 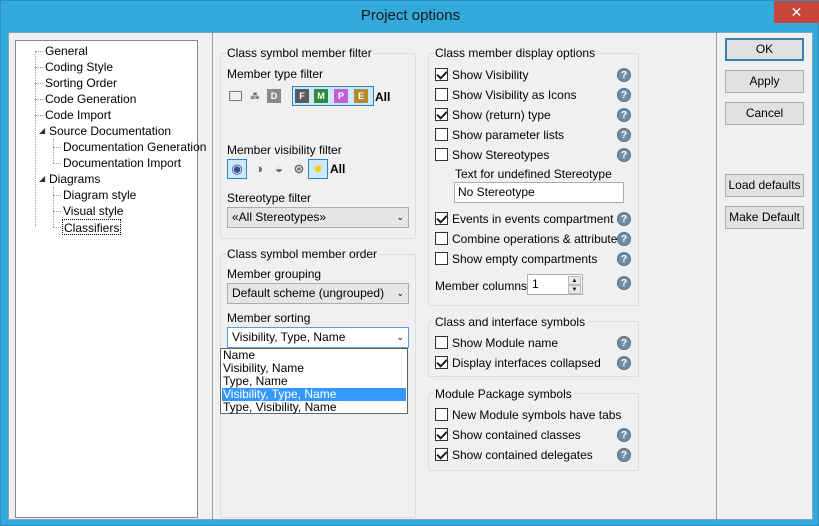 What do you see at coordinates (78, 115) in the screenshot?
I see `tree-item-code-import: Code Import` at bounding box center [78, 115].